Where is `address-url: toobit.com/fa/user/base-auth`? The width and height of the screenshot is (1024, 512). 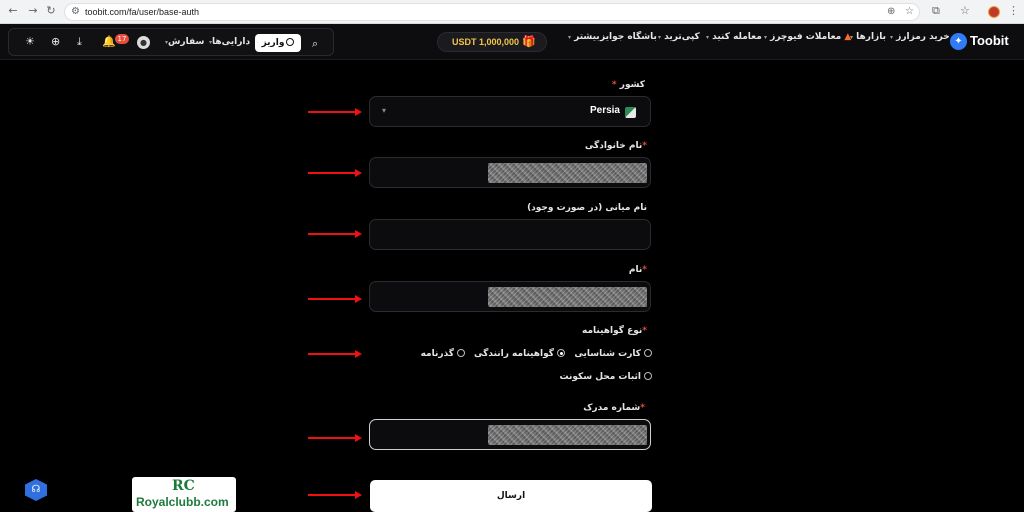
address-url: toobit.com/fa/user/base-auth is located at coordinates (142, 12).